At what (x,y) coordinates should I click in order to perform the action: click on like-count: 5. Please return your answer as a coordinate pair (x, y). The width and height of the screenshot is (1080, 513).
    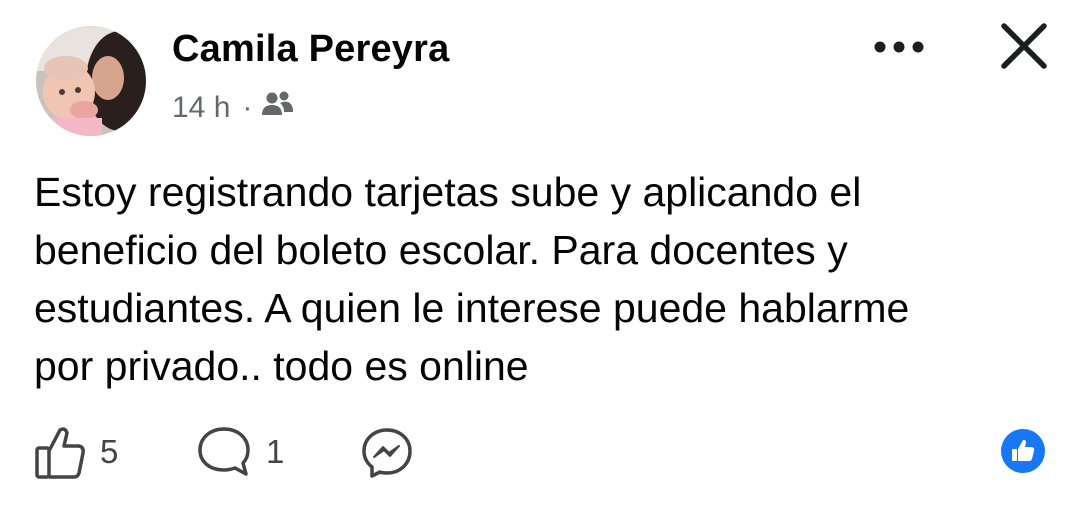
    Looking at the image, I should click on (109, 451).